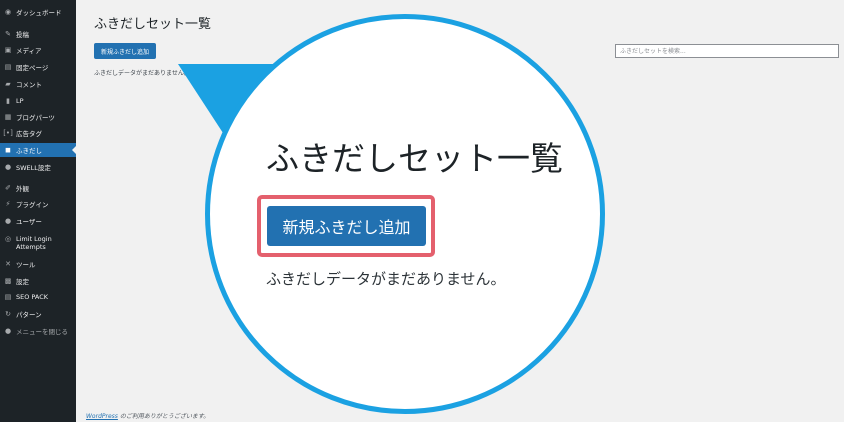  Describe the element at coordinates (32, 205) in the screenshot. I see `sidebar-item-label: プラグイン` at that location.